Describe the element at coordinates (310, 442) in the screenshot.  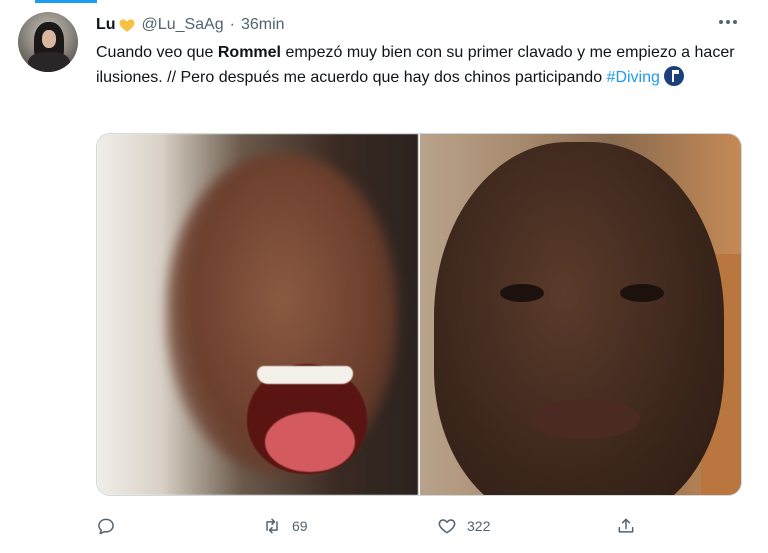
I see `photo-left-tongue` at that location.